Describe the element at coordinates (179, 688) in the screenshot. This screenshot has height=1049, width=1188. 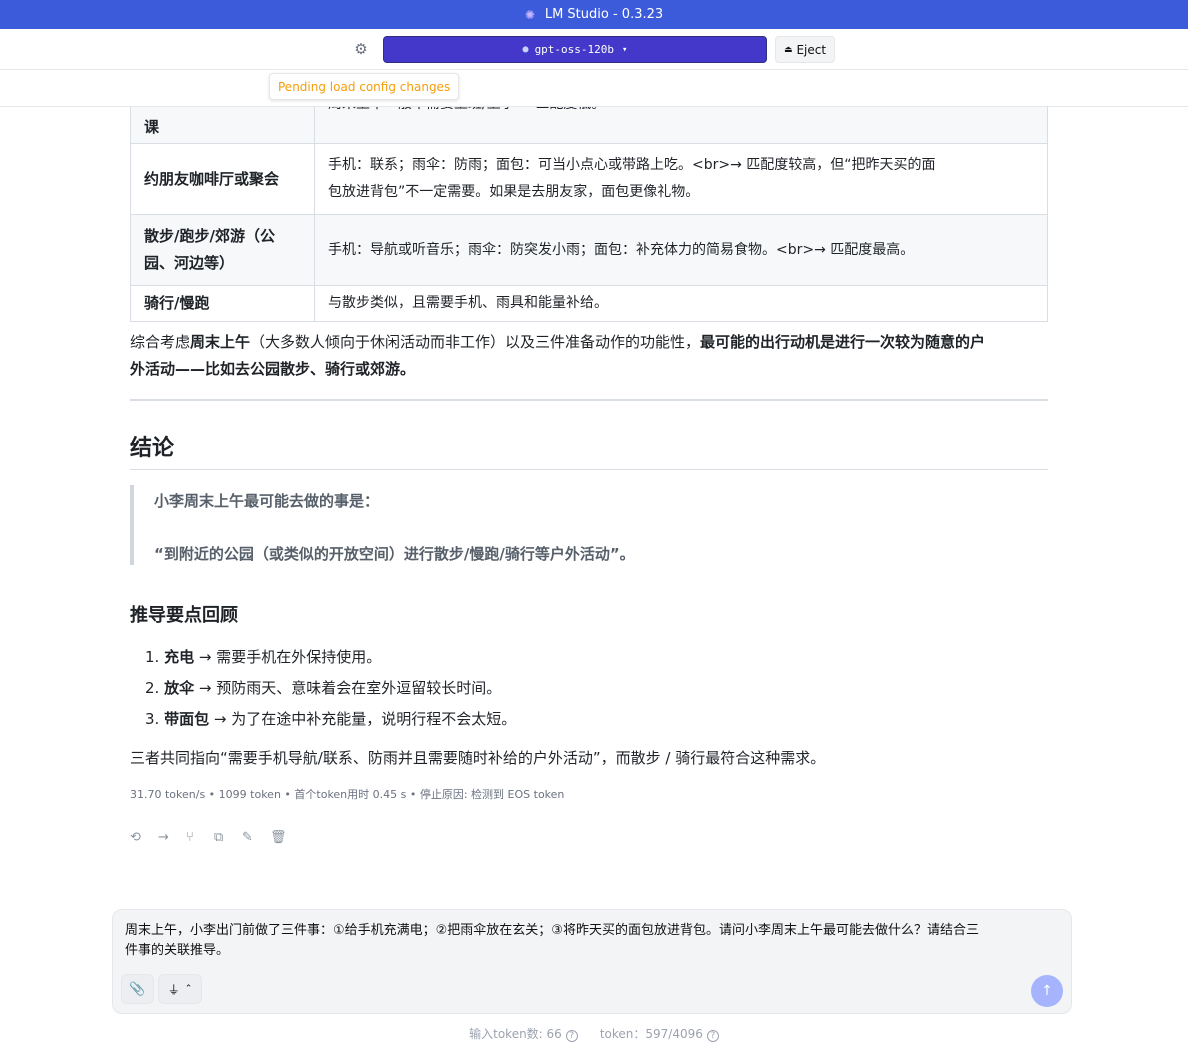
I see `list-key: 放伞` at that location.